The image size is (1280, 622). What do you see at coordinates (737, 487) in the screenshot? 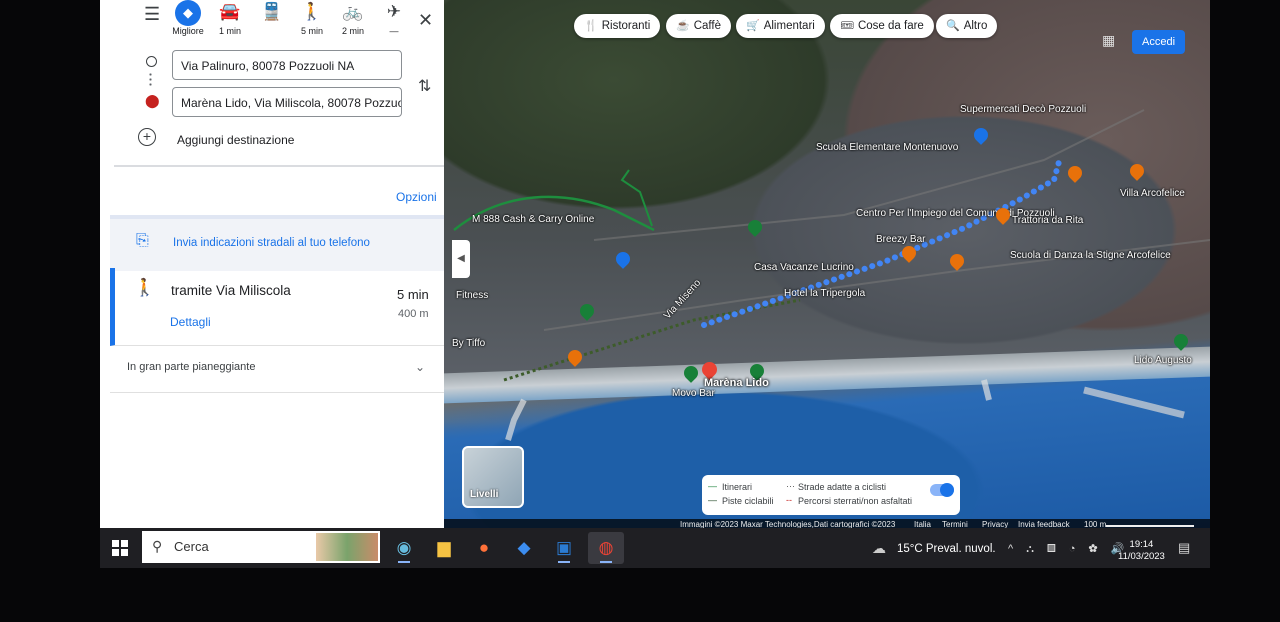
I see `legend-itineraries: Itinerari` at bounding box center [737, 487].